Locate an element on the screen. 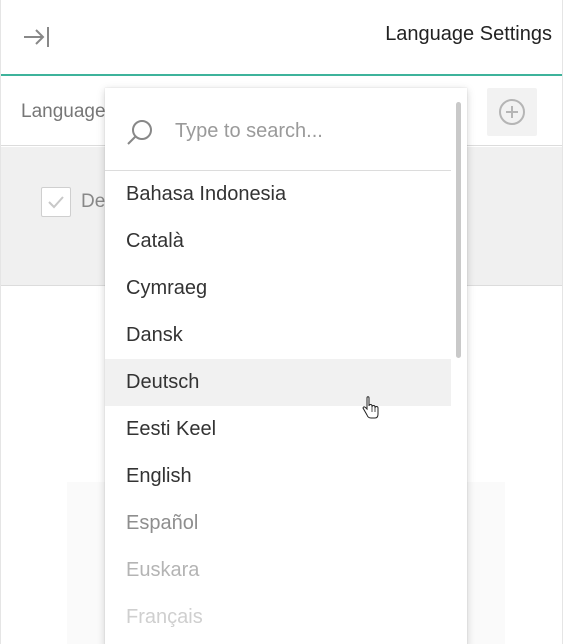 Image resolution: width=563 pixels, height=644 pixels. option-english: English is located at coordinates (278, 476).